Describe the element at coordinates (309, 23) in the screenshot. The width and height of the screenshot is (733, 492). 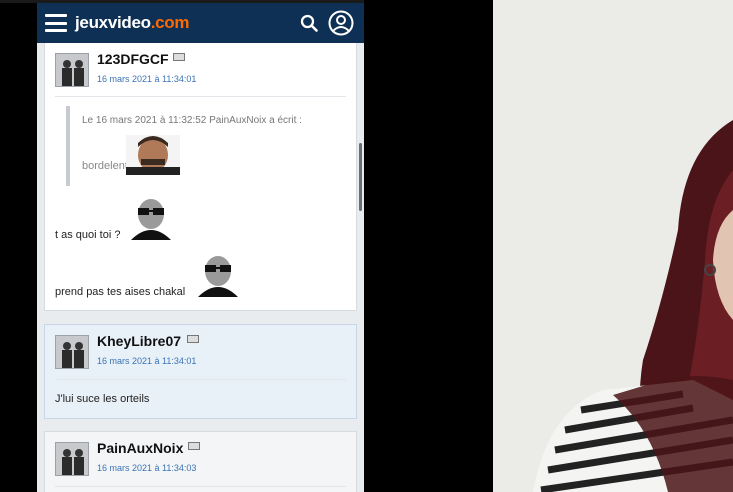
I see `search-icon` at that location.